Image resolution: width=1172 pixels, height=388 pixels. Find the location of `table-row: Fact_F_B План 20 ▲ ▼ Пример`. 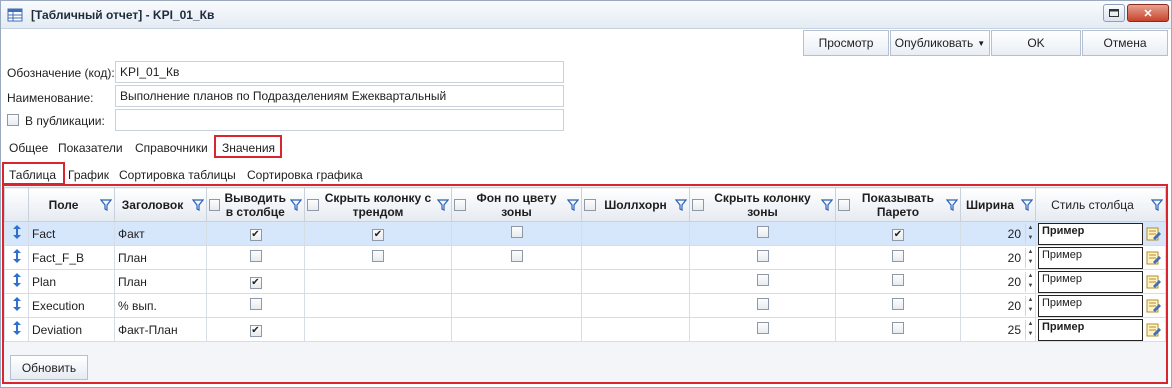

table-row: Fact_F_B План 20 ▲ ▼ Пример is located at coordinates (585, 257).